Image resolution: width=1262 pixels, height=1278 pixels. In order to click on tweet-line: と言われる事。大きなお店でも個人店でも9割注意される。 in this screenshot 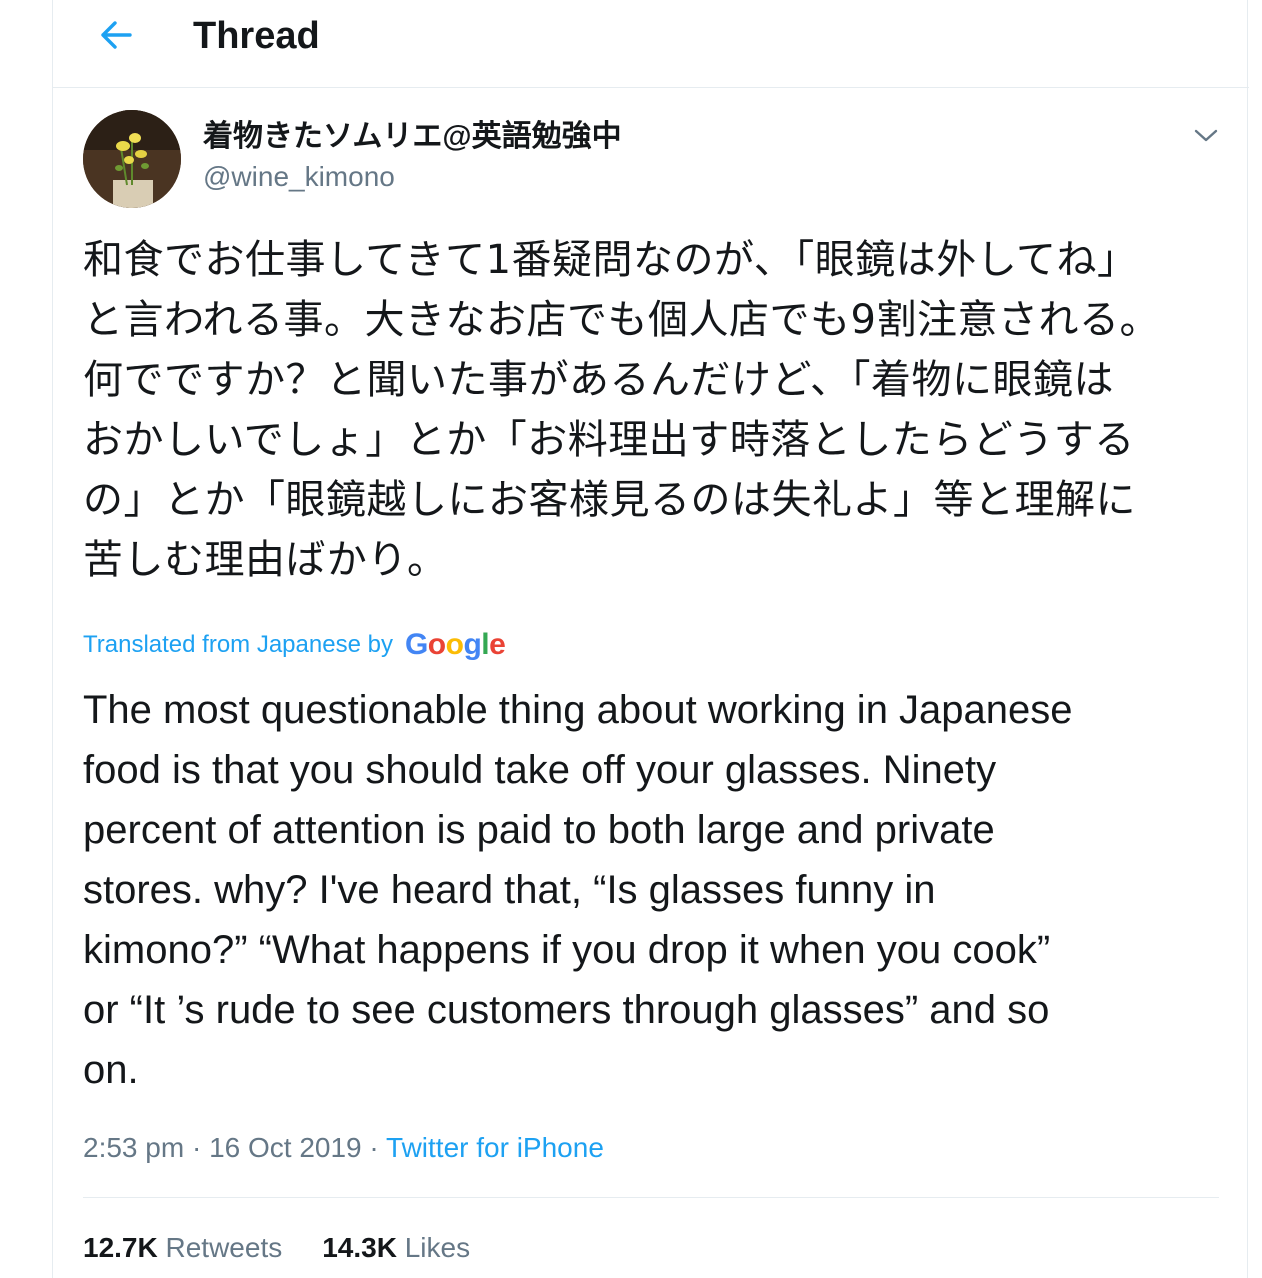, I will do `click(621, 320)`.